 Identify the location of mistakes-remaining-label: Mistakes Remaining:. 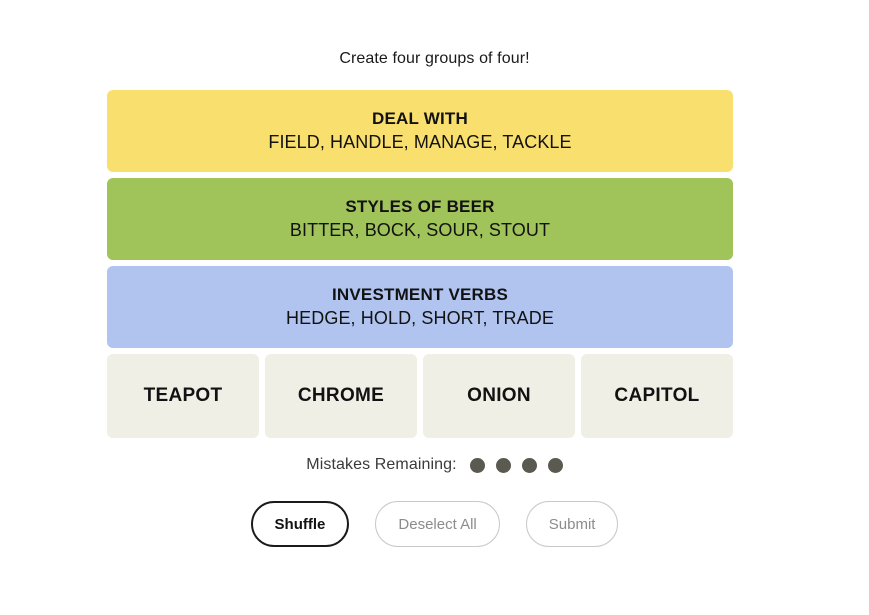
(381, 464).